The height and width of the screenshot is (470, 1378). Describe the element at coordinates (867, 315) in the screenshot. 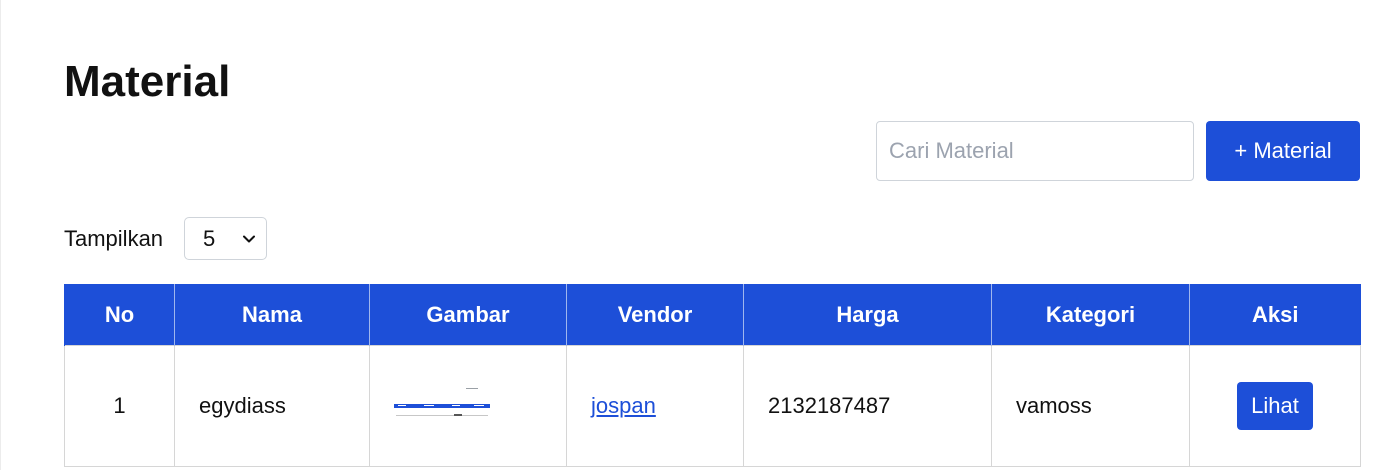

I see `column-header-harga: Harga` at that location.